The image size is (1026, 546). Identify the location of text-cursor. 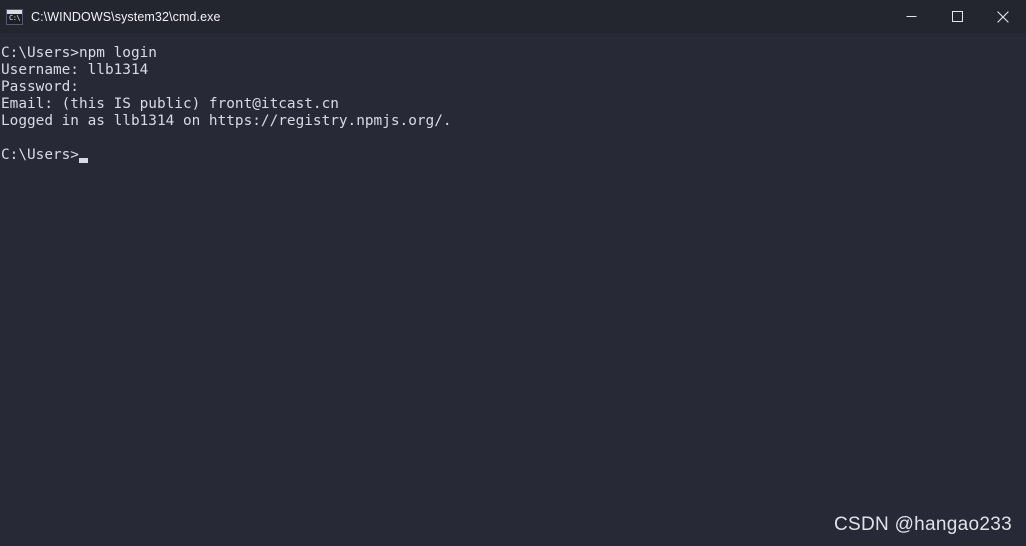
(83, 160).